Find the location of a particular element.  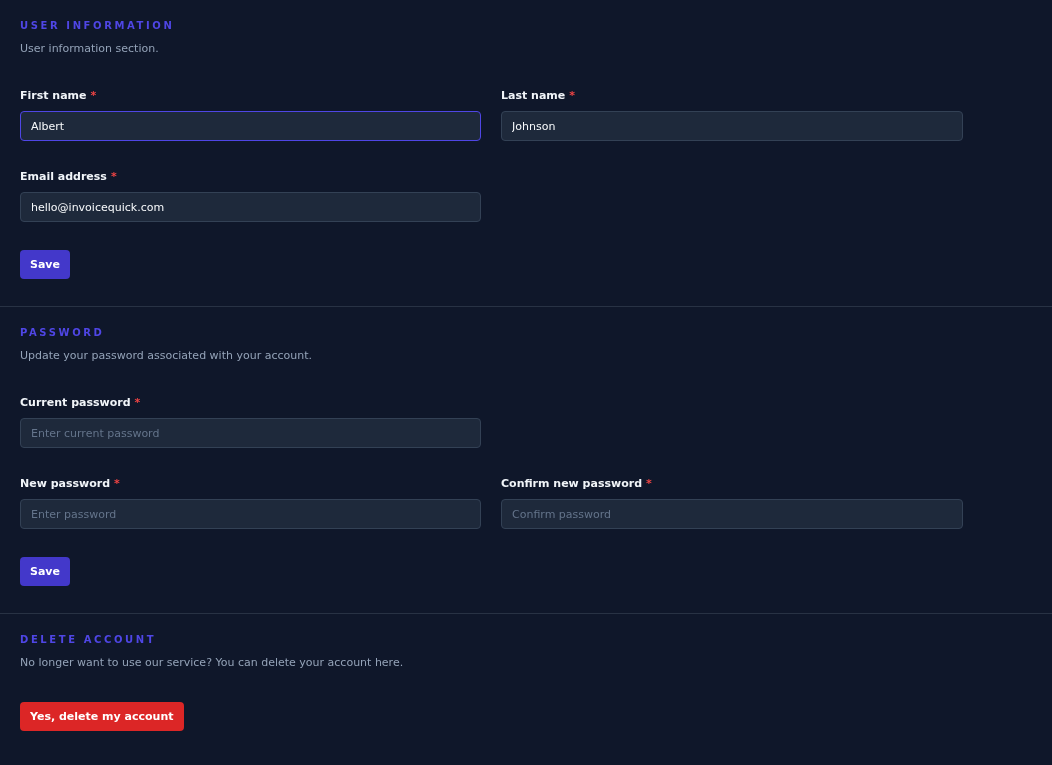

field-label: New password is located at coordinates (65, 484).